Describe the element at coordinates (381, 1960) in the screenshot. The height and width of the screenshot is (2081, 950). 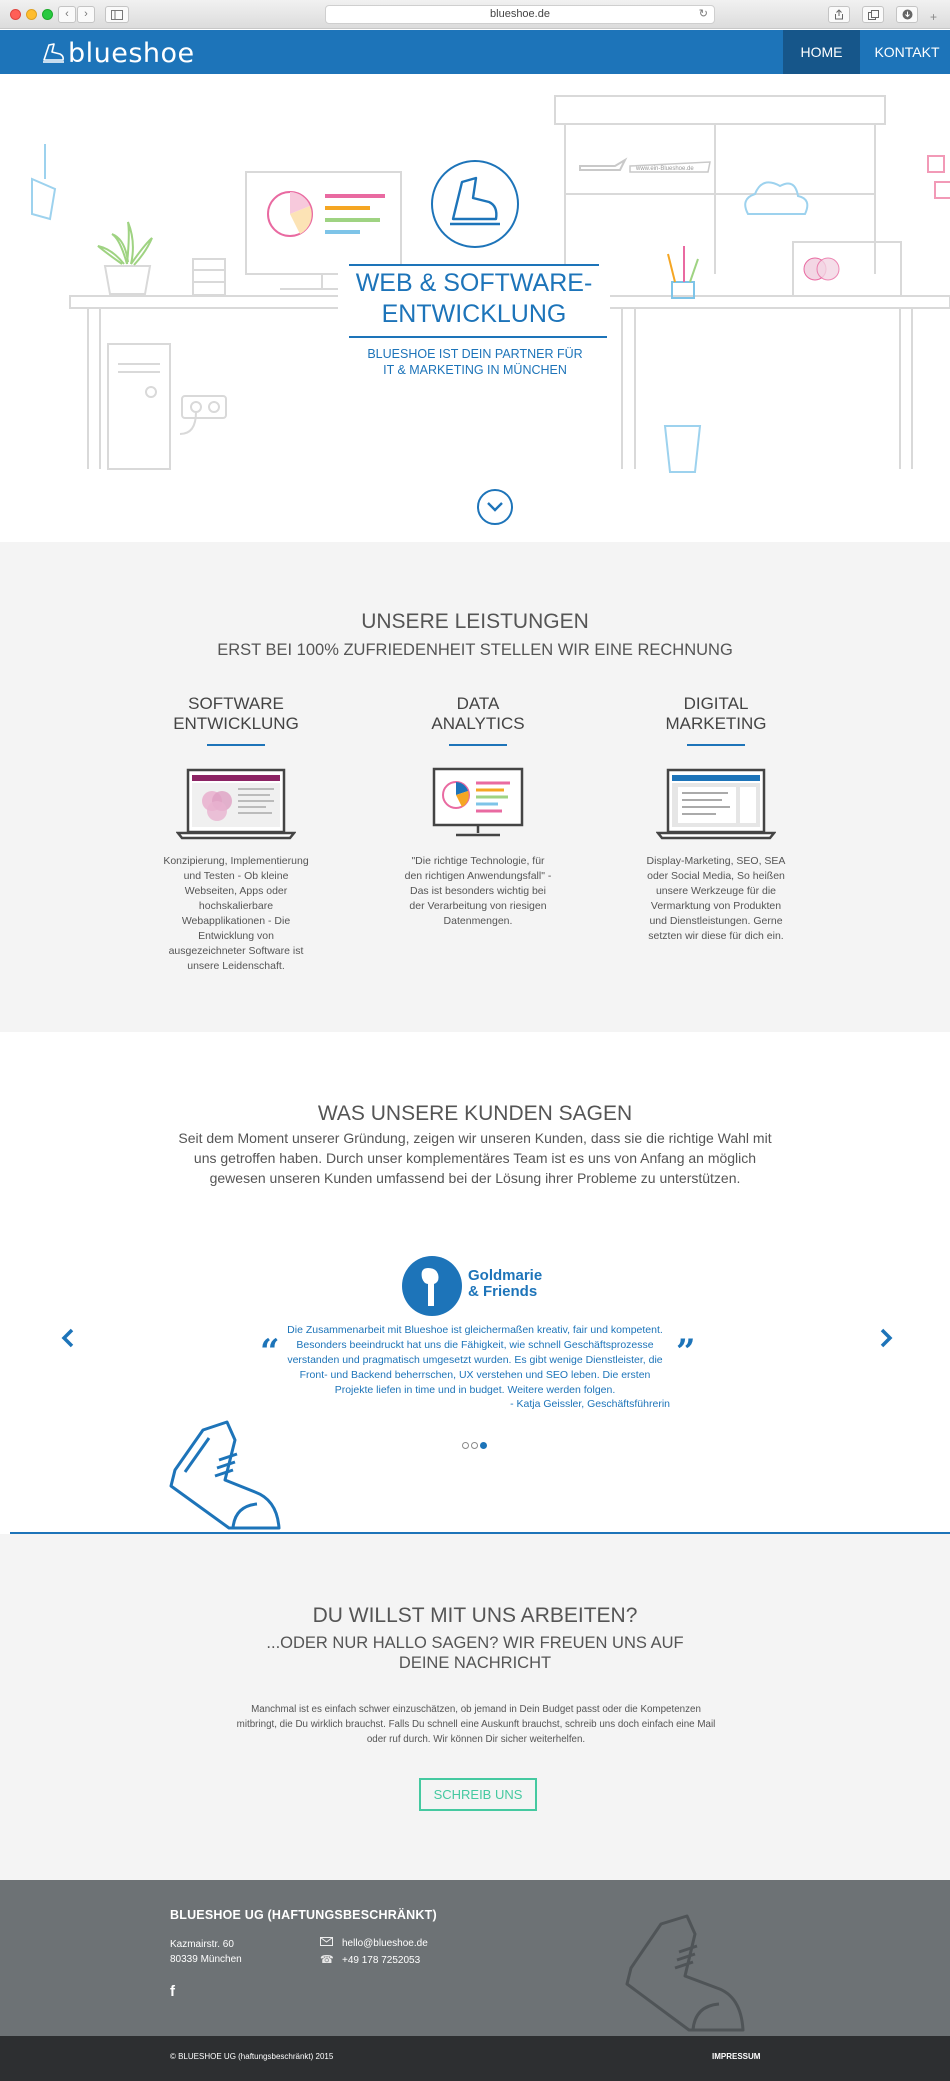
I see `footer-phone: +49 178 7252053` at that location.